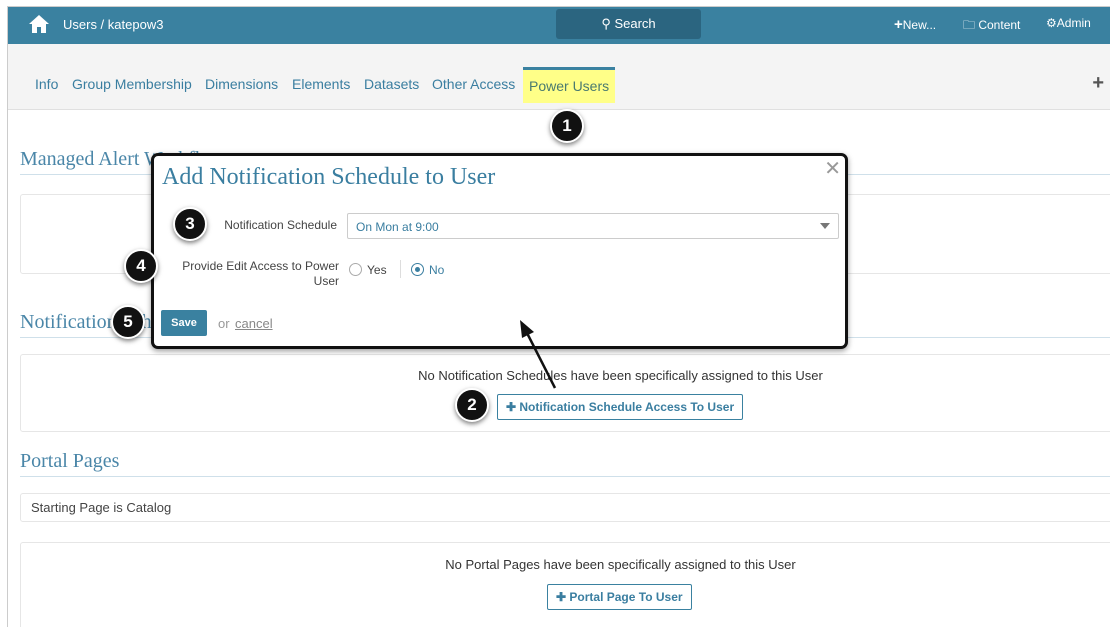  Describe the element at coordinates (538, 354) in the screenshot. I see `annotation-arrow` at that location.